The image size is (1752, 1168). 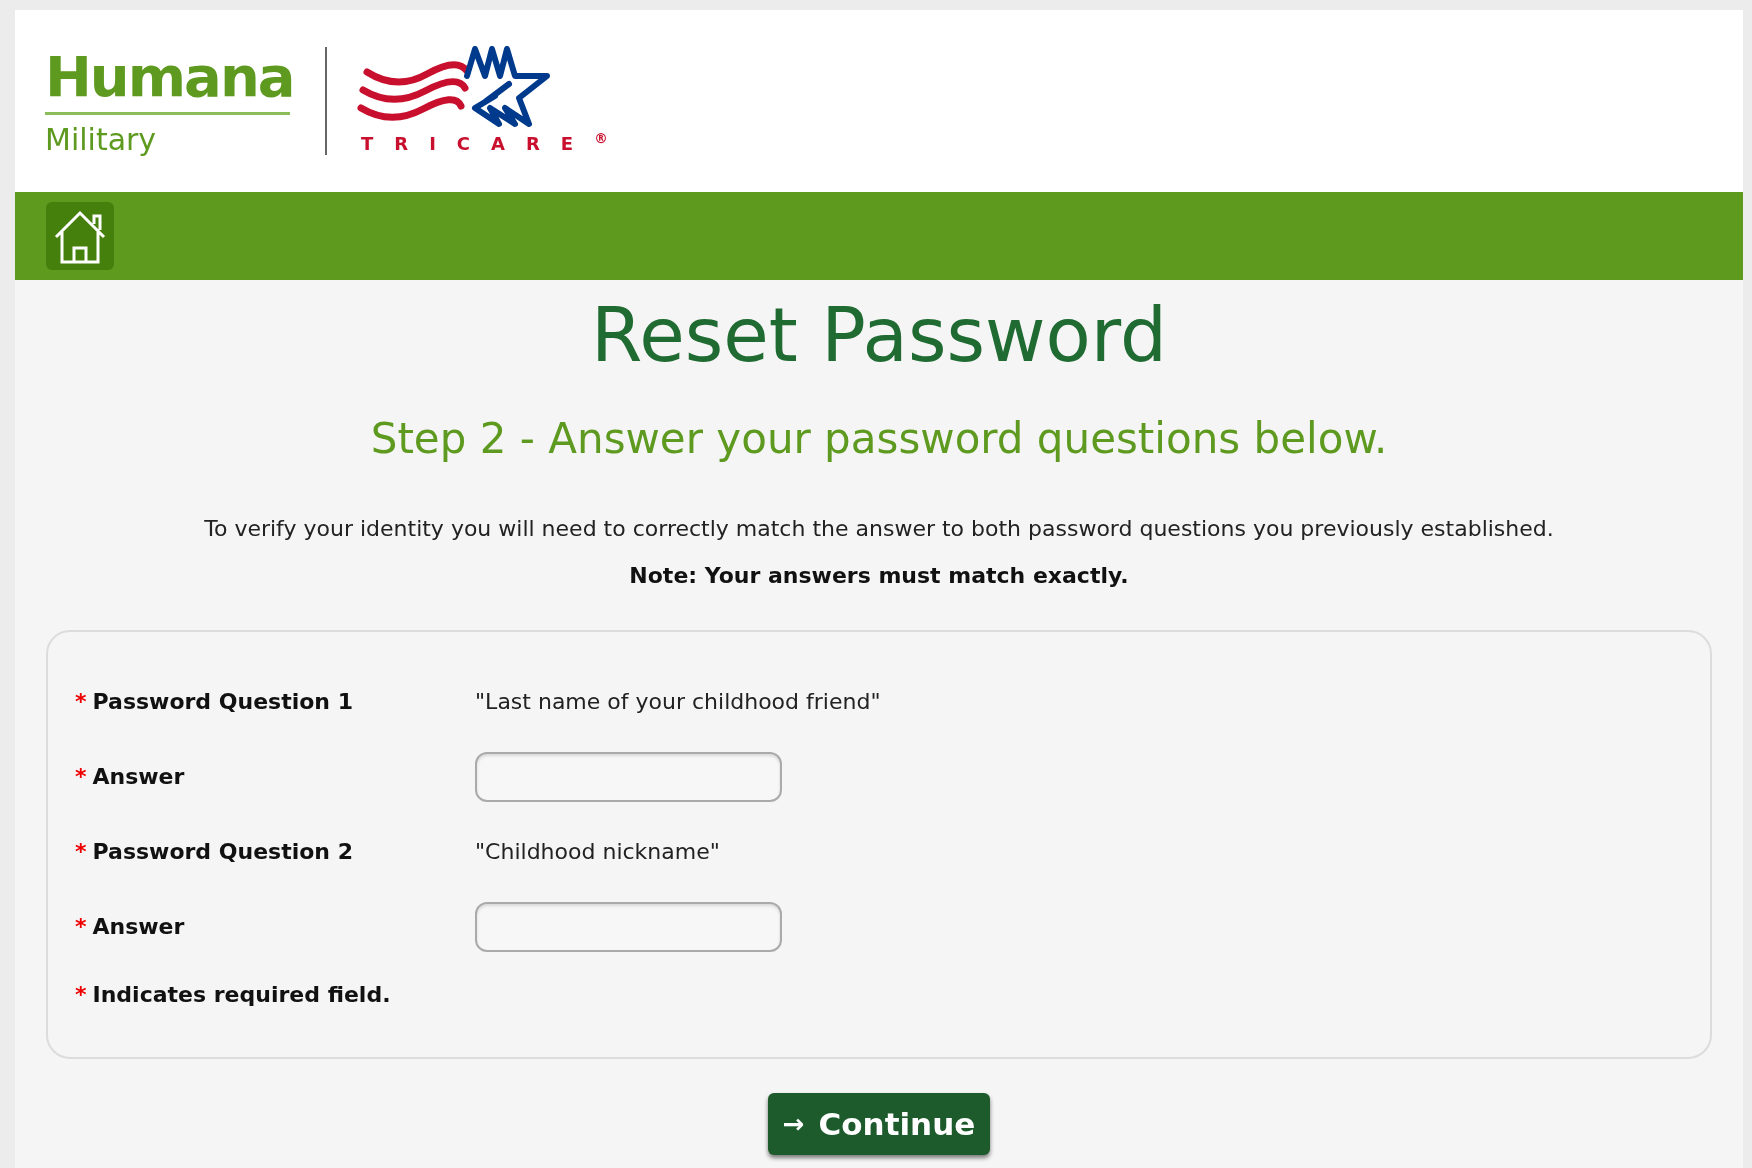 What do you see at coordinates (793, 1124) in the screenshot?
I see `arrow-icon: →` at bounding box center [793, 1124].